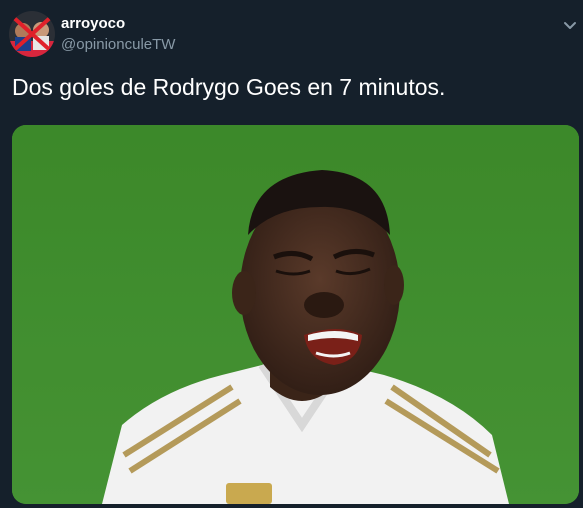  What do you see at coordinates (570, 25) in the screenshot?
I see `chevron-down-icon` at bounding box center [570, 25].